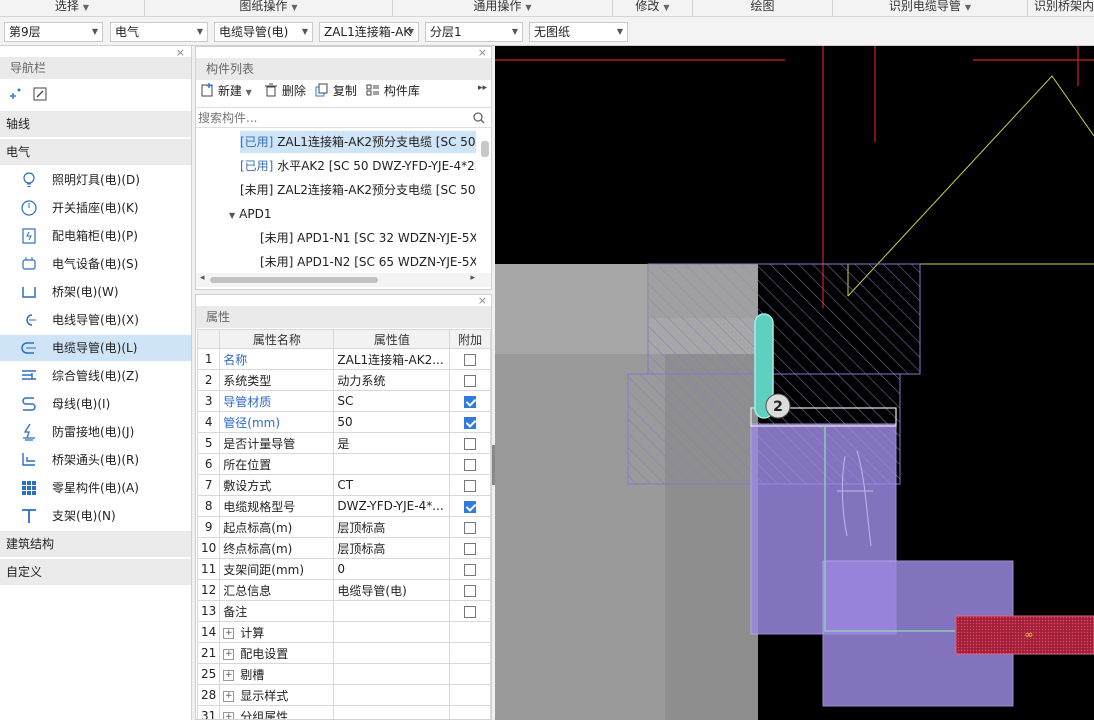 The width and height of the screenshot is (1094, 720). I want to click on property-row: 6 所在位置, so click(343, 464).